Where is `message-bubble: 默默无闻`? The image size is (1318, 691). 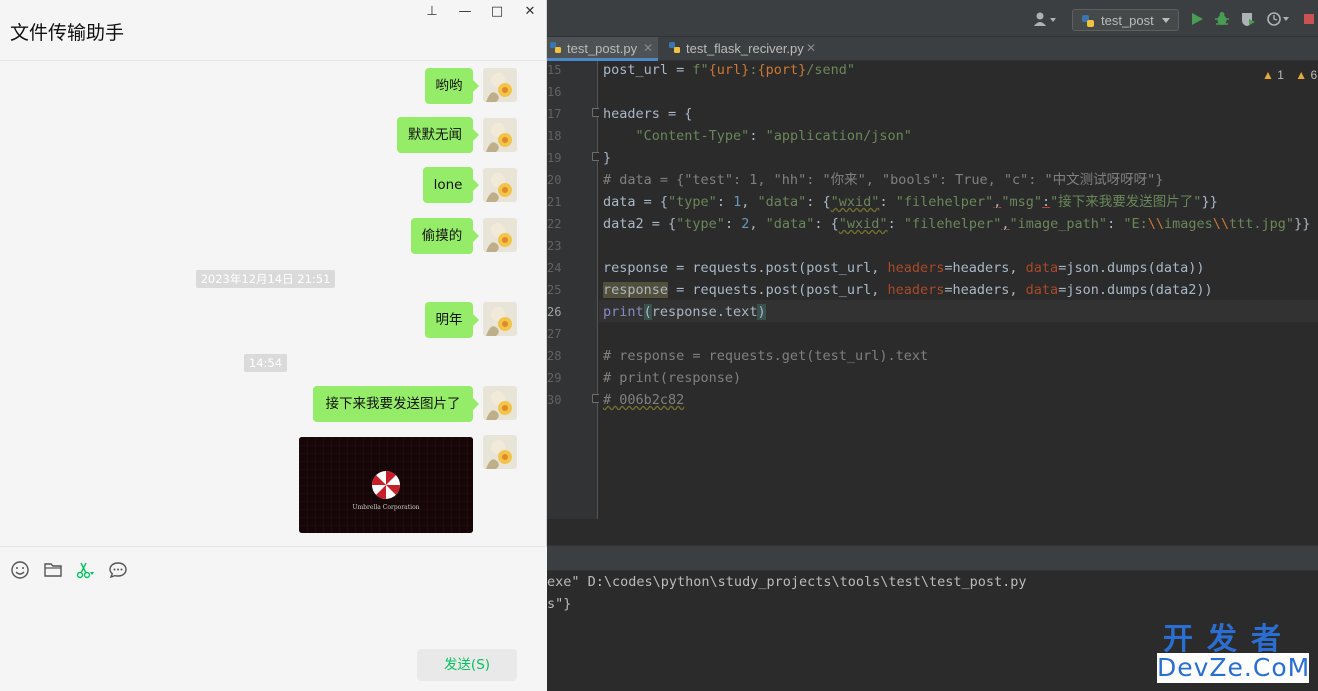
message-bubble: 默默无闻 is located at coordinates (438, 135).